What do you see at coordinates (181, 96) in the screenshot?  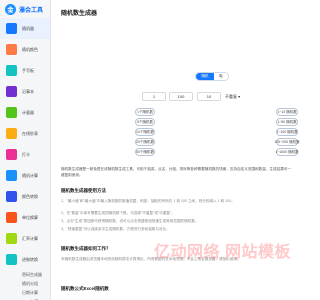 I see `range-max-input: 100` at bounding box center [181, 96].